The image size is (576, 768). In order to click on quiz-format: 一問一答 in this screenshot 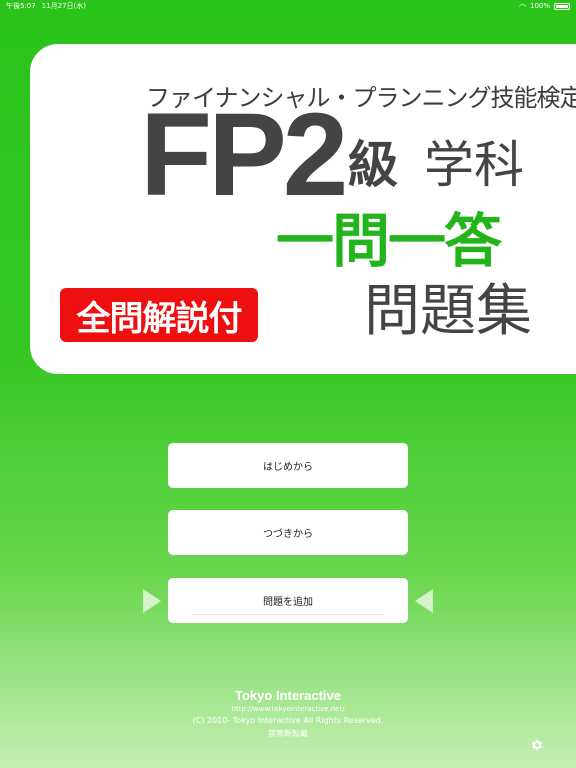, I will do `click(389, 241)`.